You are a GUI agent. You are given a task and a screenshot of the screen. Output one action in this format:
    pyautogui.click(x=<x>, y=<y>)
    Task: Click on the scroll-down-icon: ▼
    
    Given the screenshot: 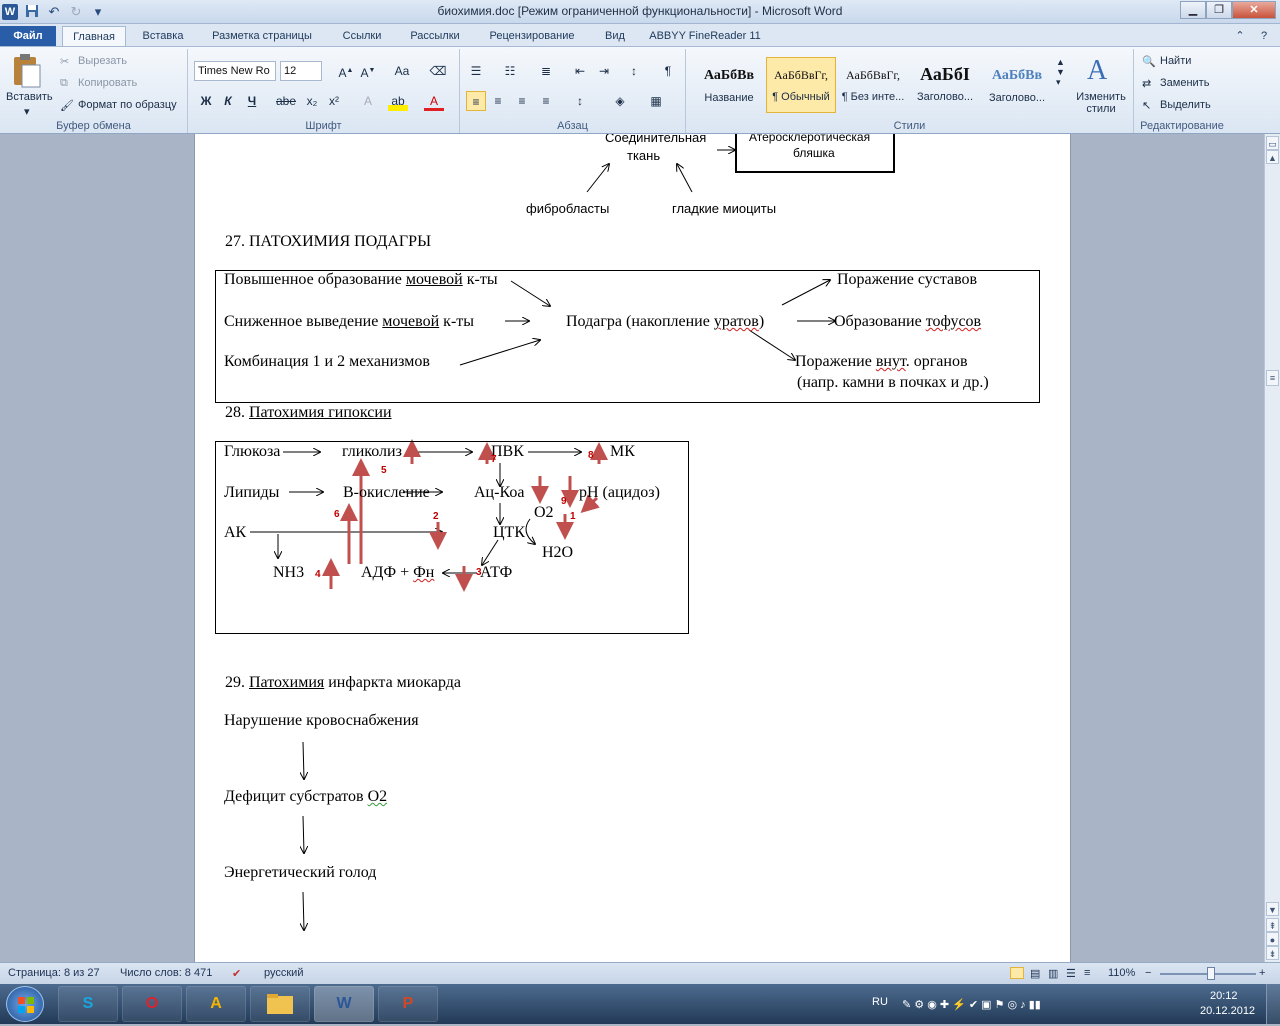 What is the action you would take?
    pyautogui.click(x=1272, y=909)
    